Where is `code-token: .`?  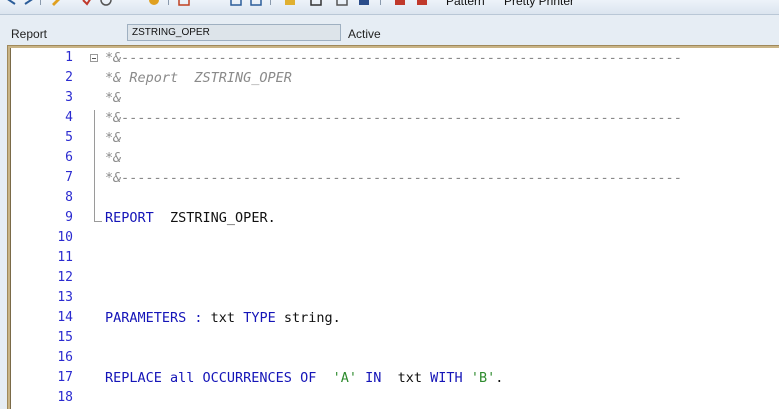 code-token: . is located at coordinates (499, 378).